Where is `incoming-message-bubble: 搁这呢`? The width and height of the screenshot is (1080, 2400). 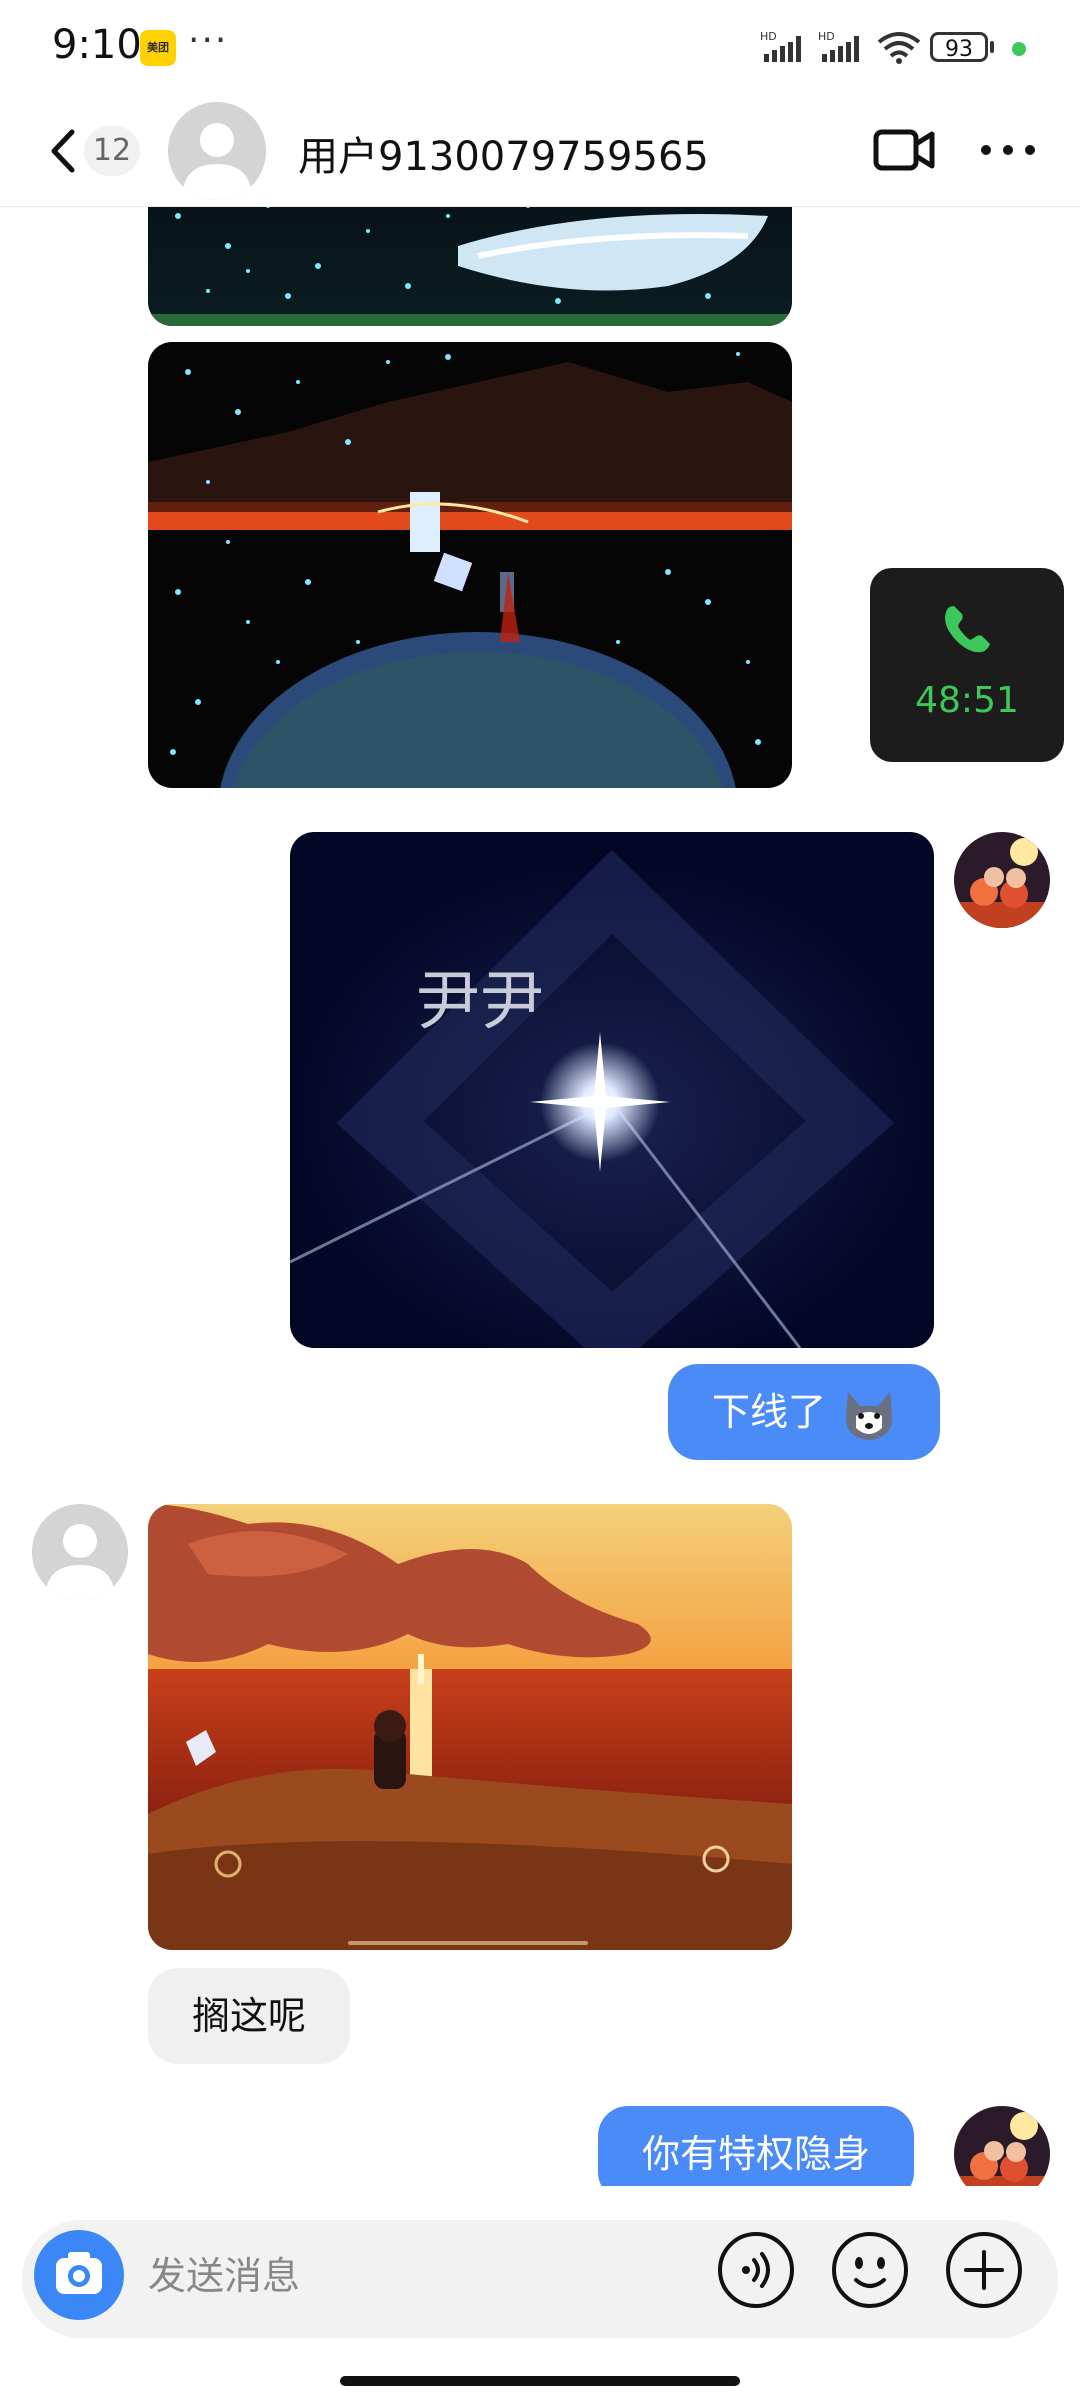
incoming-message-bubble: 搁这呢 is located at coordinates (249, 2016).